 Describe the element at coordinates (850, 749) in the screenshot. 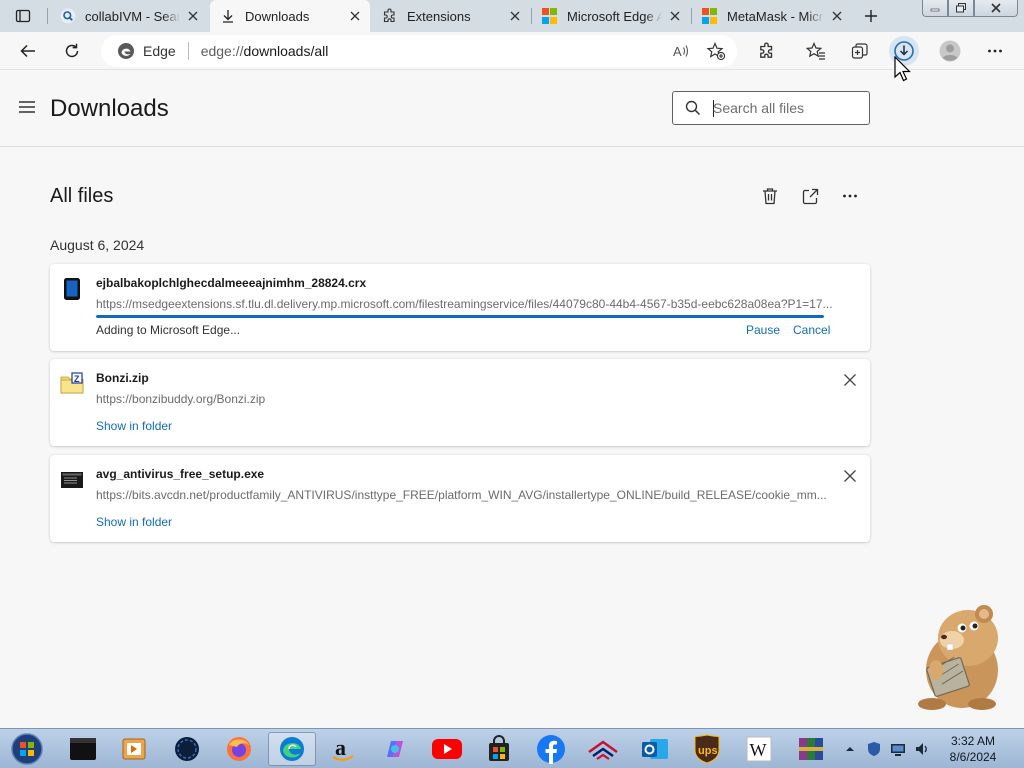

I see `show-hidden-icons-icon` at that location.